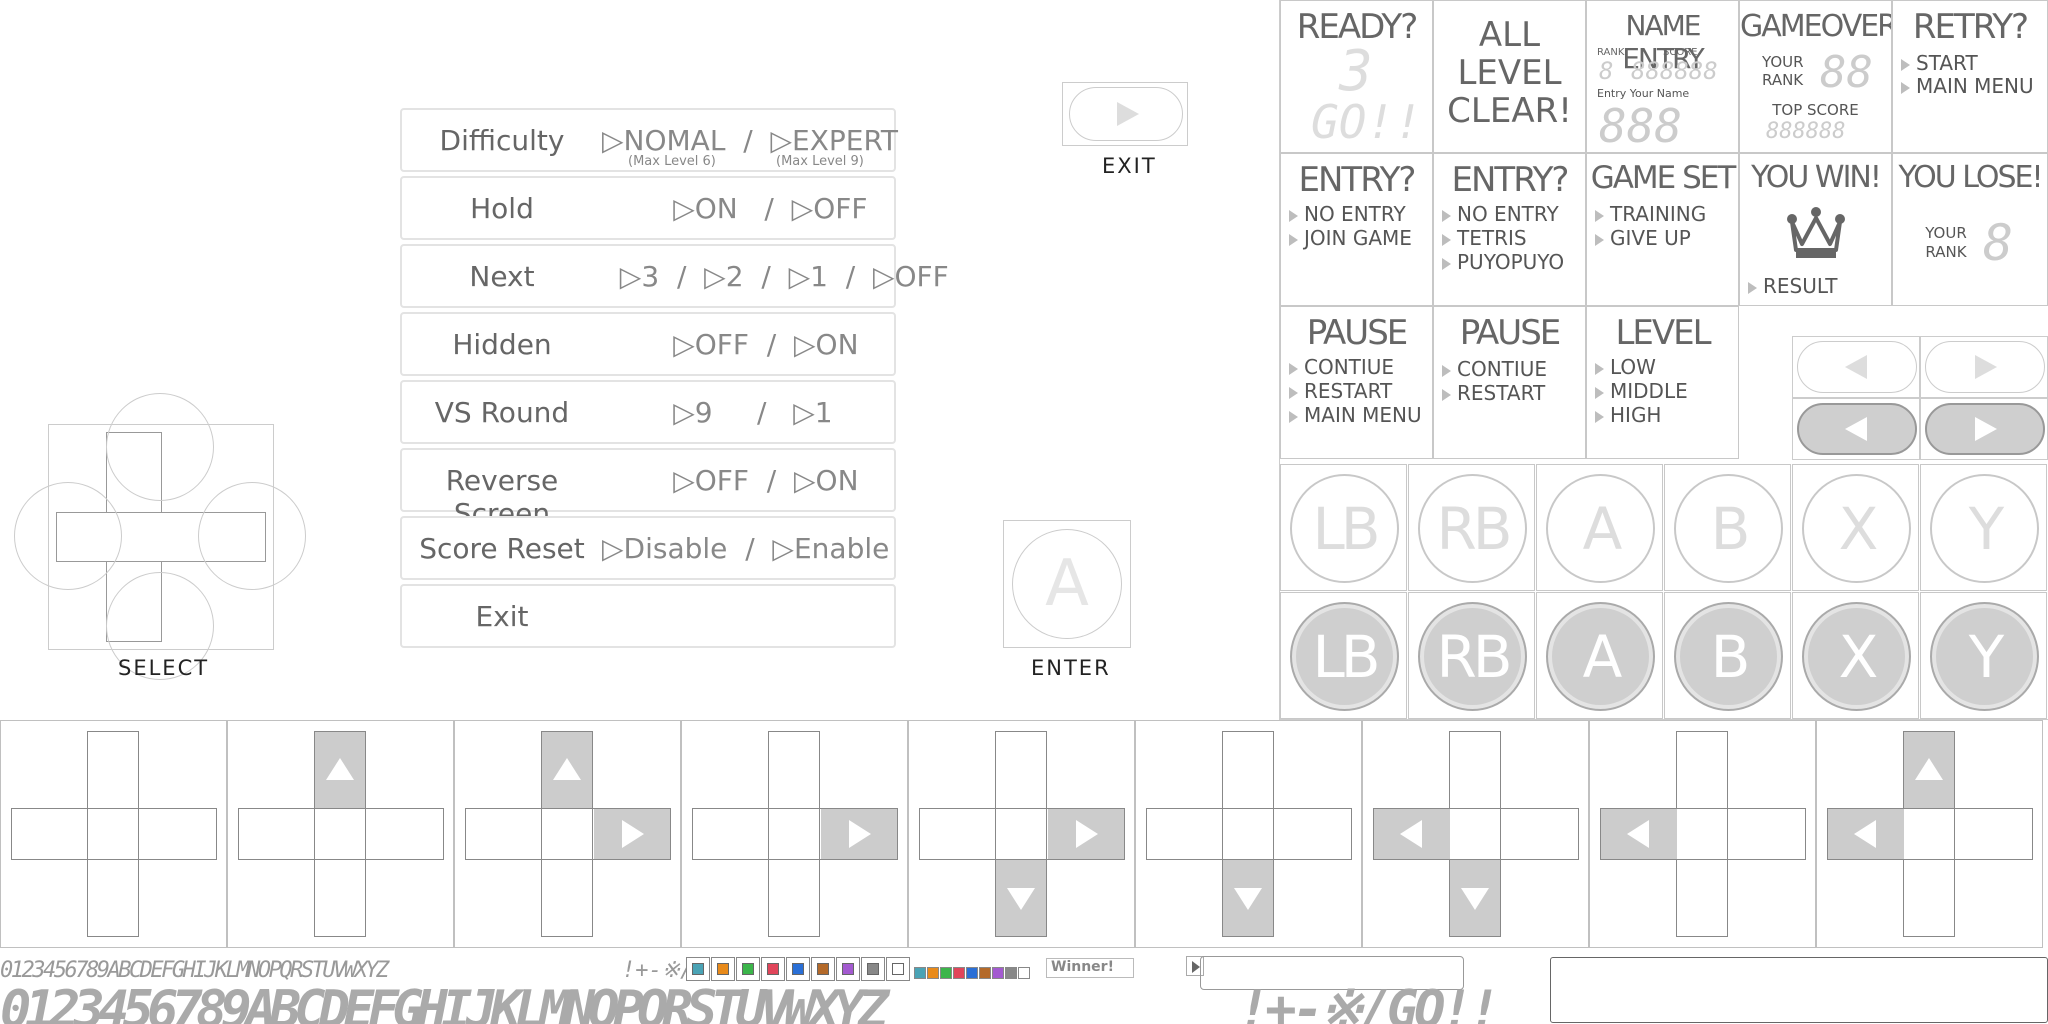 The image size is (2048, 1024). Describe the element at coordinates (164, 668) in the screenshot. I see `select-label: SELECT` at that location.